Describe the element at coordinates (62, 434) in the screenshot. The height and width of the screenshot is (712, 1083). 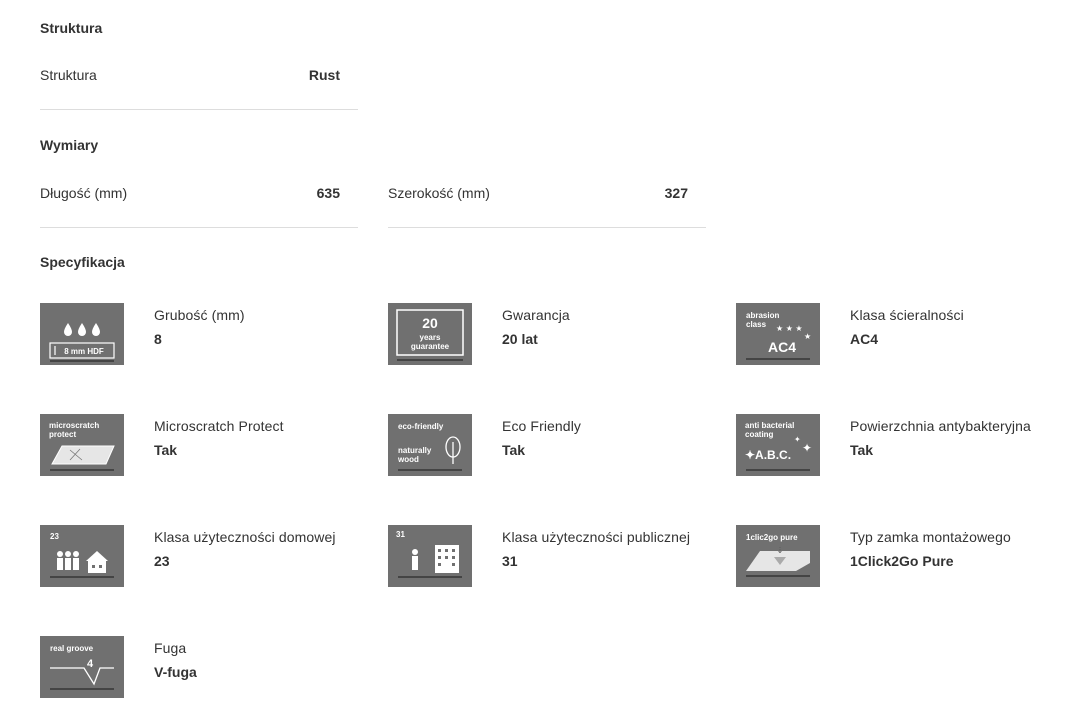
I see `svg-text: protect` at that location.